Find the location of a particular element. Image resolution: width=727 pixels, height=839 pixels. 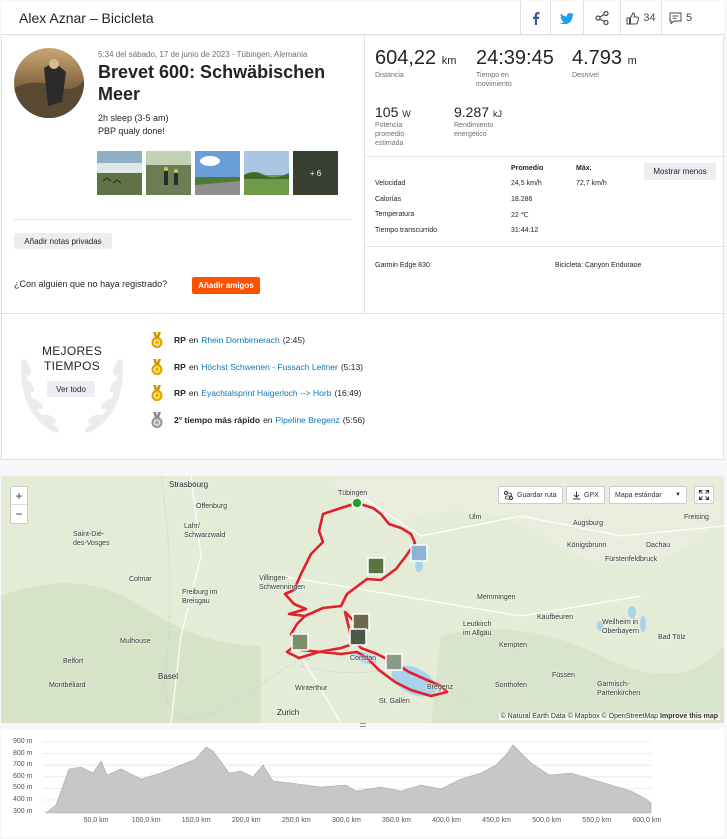

start-marker is located at coordinates (357, 503).